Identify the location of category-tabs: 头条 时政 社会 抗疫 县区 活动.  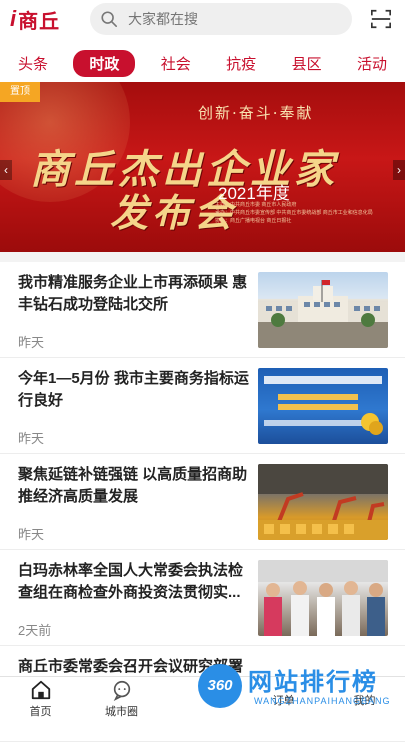
(202, 63).